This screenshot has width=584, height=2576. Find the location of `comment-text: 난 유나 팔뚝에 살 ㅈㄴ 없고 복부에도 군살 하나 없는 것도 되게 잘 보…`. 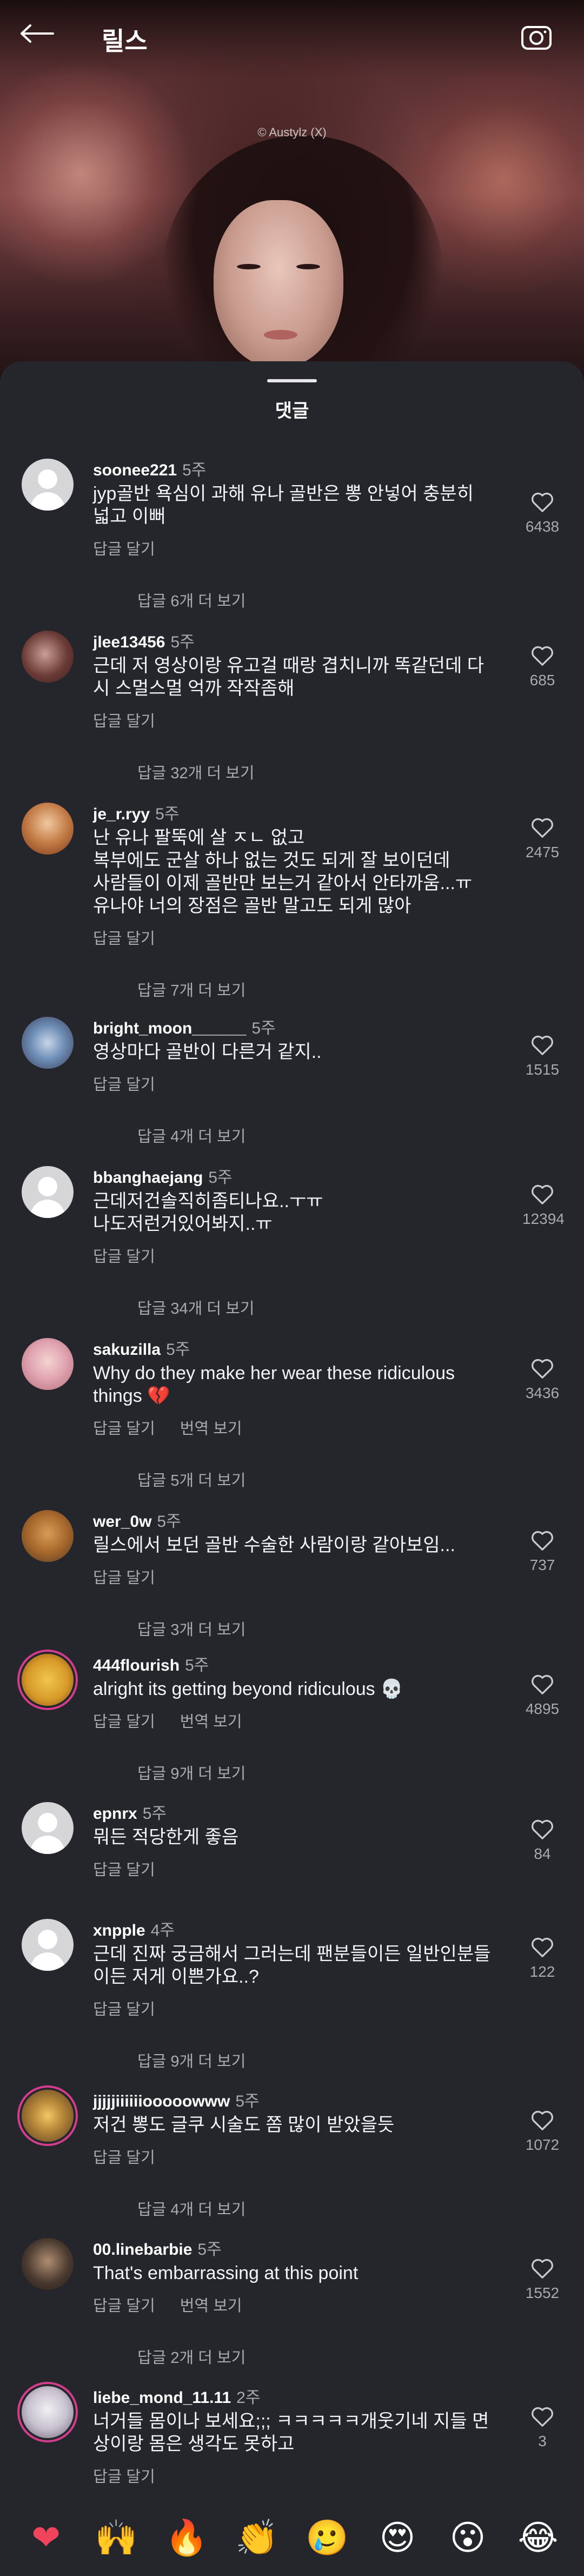

comment-text: 난 유나 팔뚝에 살 ㅈㄴ 없고 복부에도 군살 하나 없는 것도 되게 잘 보… is located at coordinates (283, 872).